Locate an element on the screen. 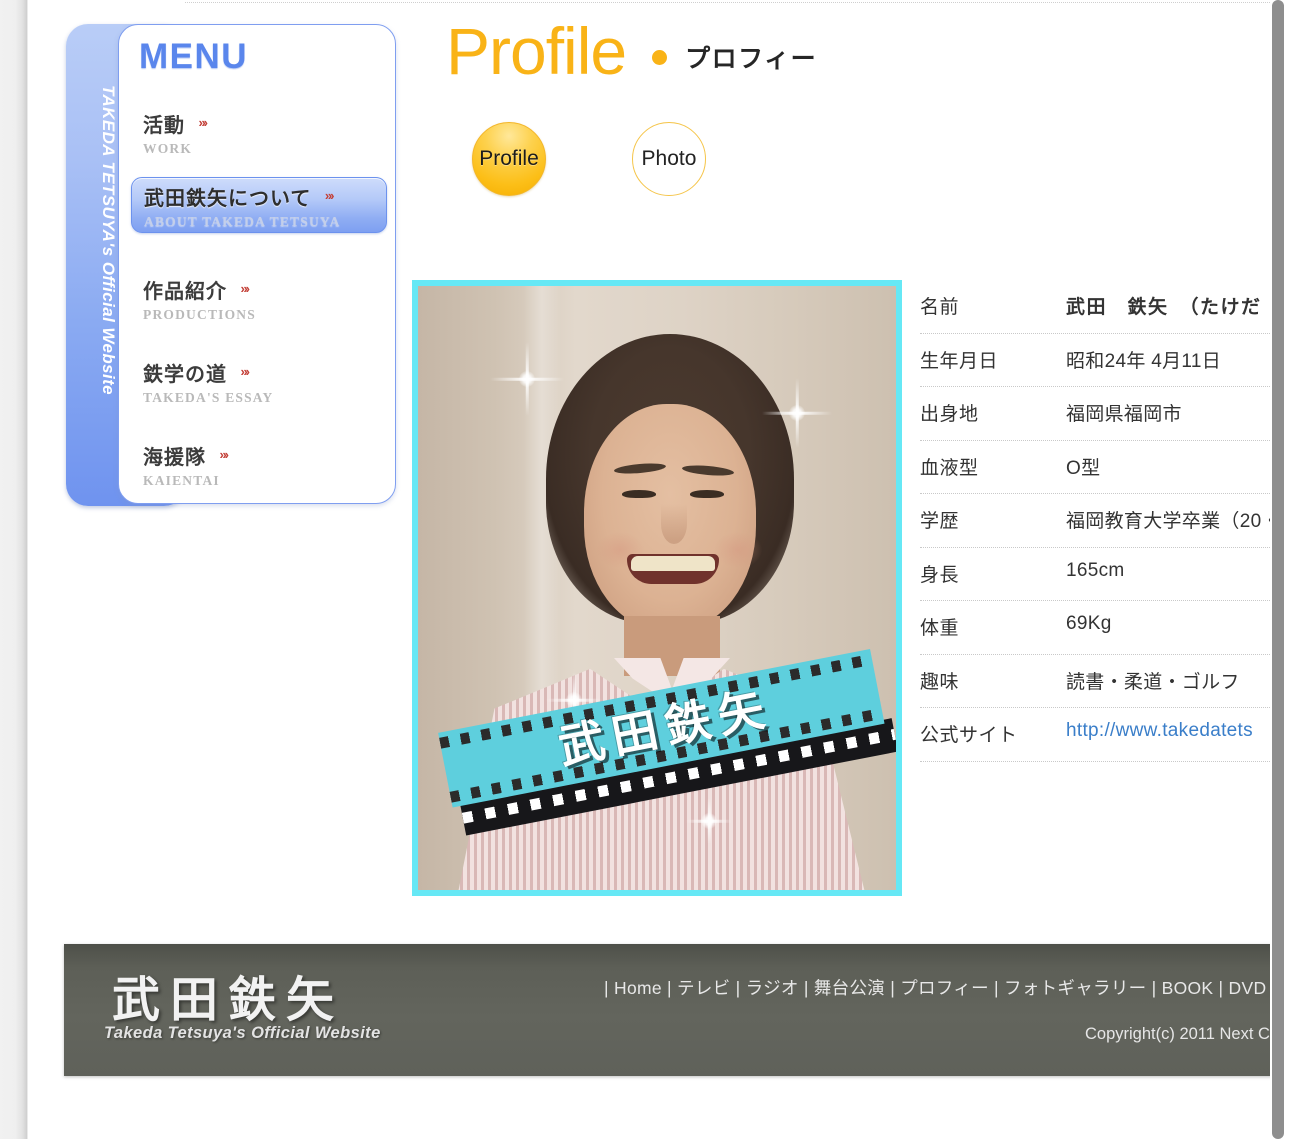 This screenshot has width=1290, height=1139. profile-value-website-link: http://www.takedatets is located at coordinates (1178, 725).